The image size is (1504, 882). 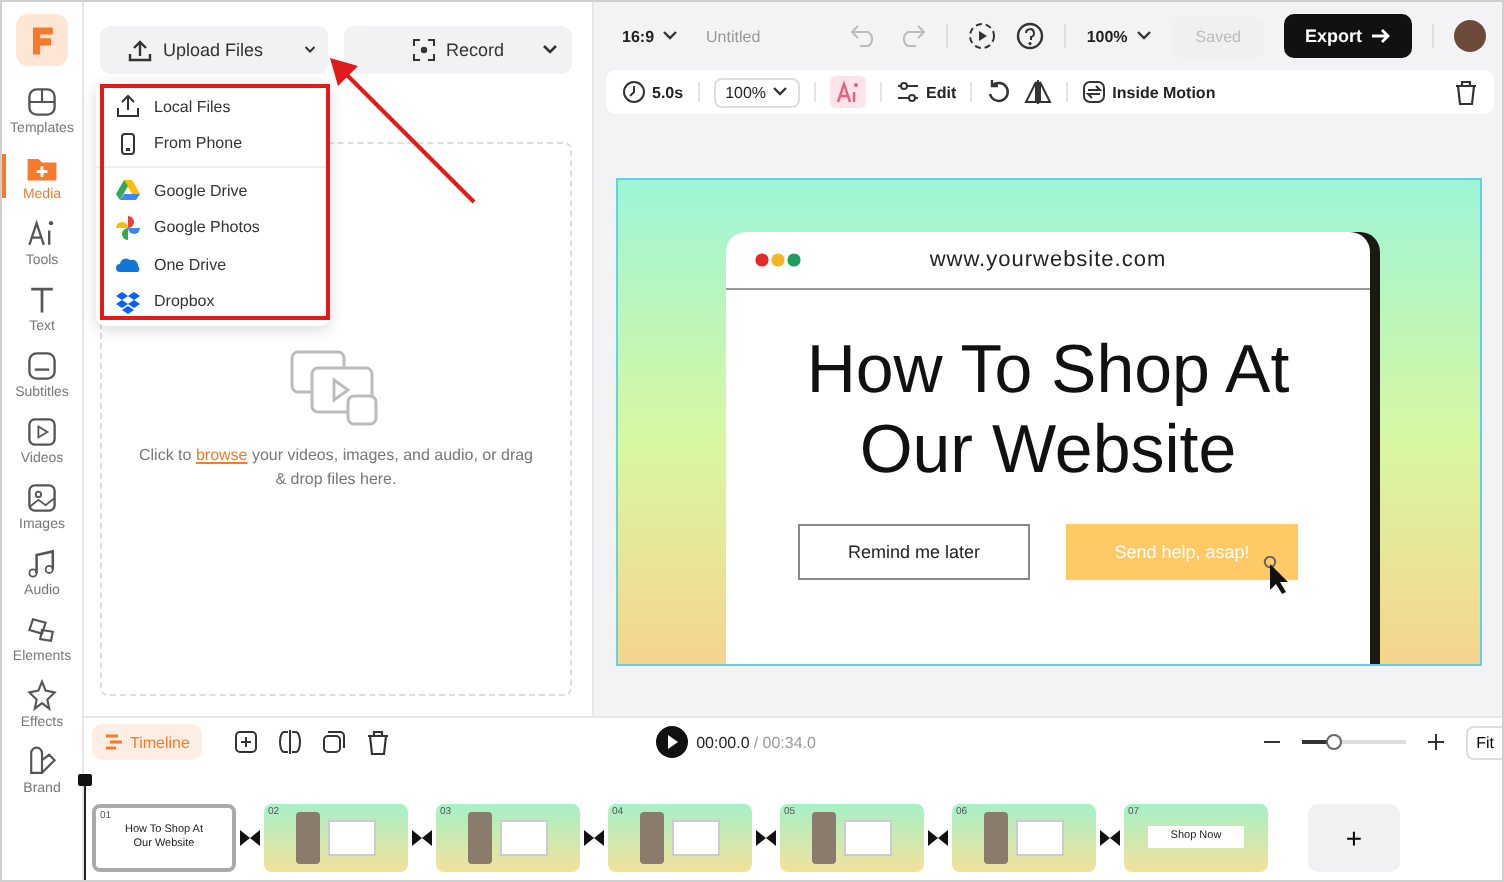 What do you see at coordinates (1048, 259) in the screenshot?
I see `website-url: www.yourwebsite.com` at bounding box center [1048, 259].